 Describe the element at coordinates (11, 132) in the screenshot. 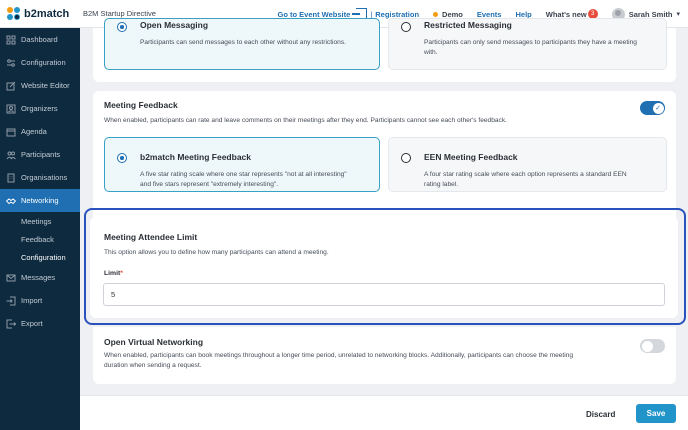

I see `calendar-icon` at that location.